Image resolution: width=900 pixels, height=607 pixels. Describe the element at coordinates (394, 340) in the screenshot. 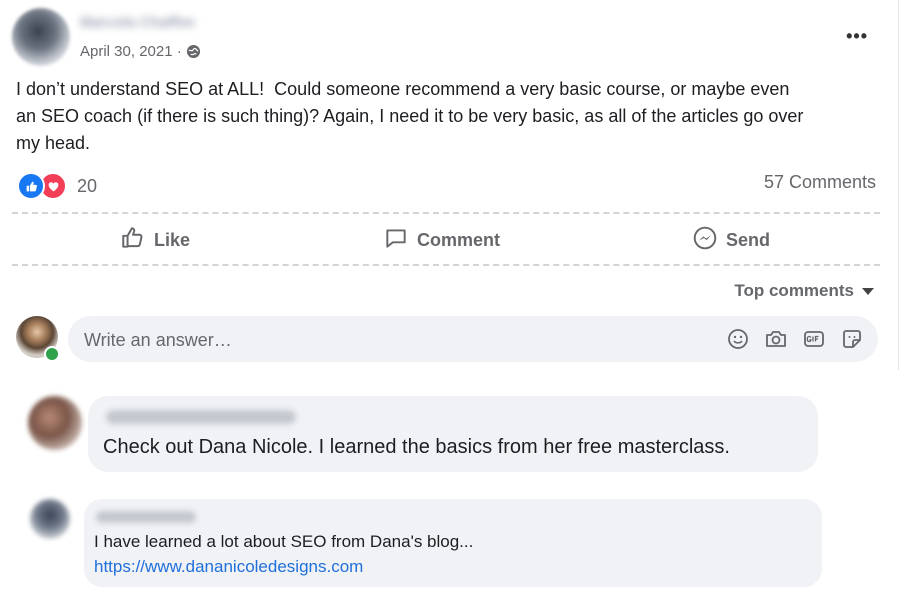

I see `write-answer-input` at that location.